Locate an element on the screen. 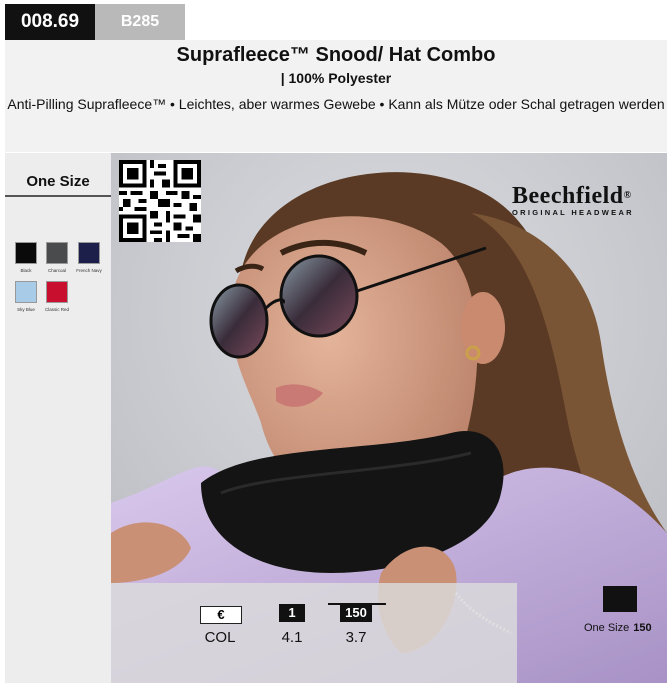 The width and height of the screenshot is (669, 687). tier-qty-150: 150 is located at coordinates (356, 613).